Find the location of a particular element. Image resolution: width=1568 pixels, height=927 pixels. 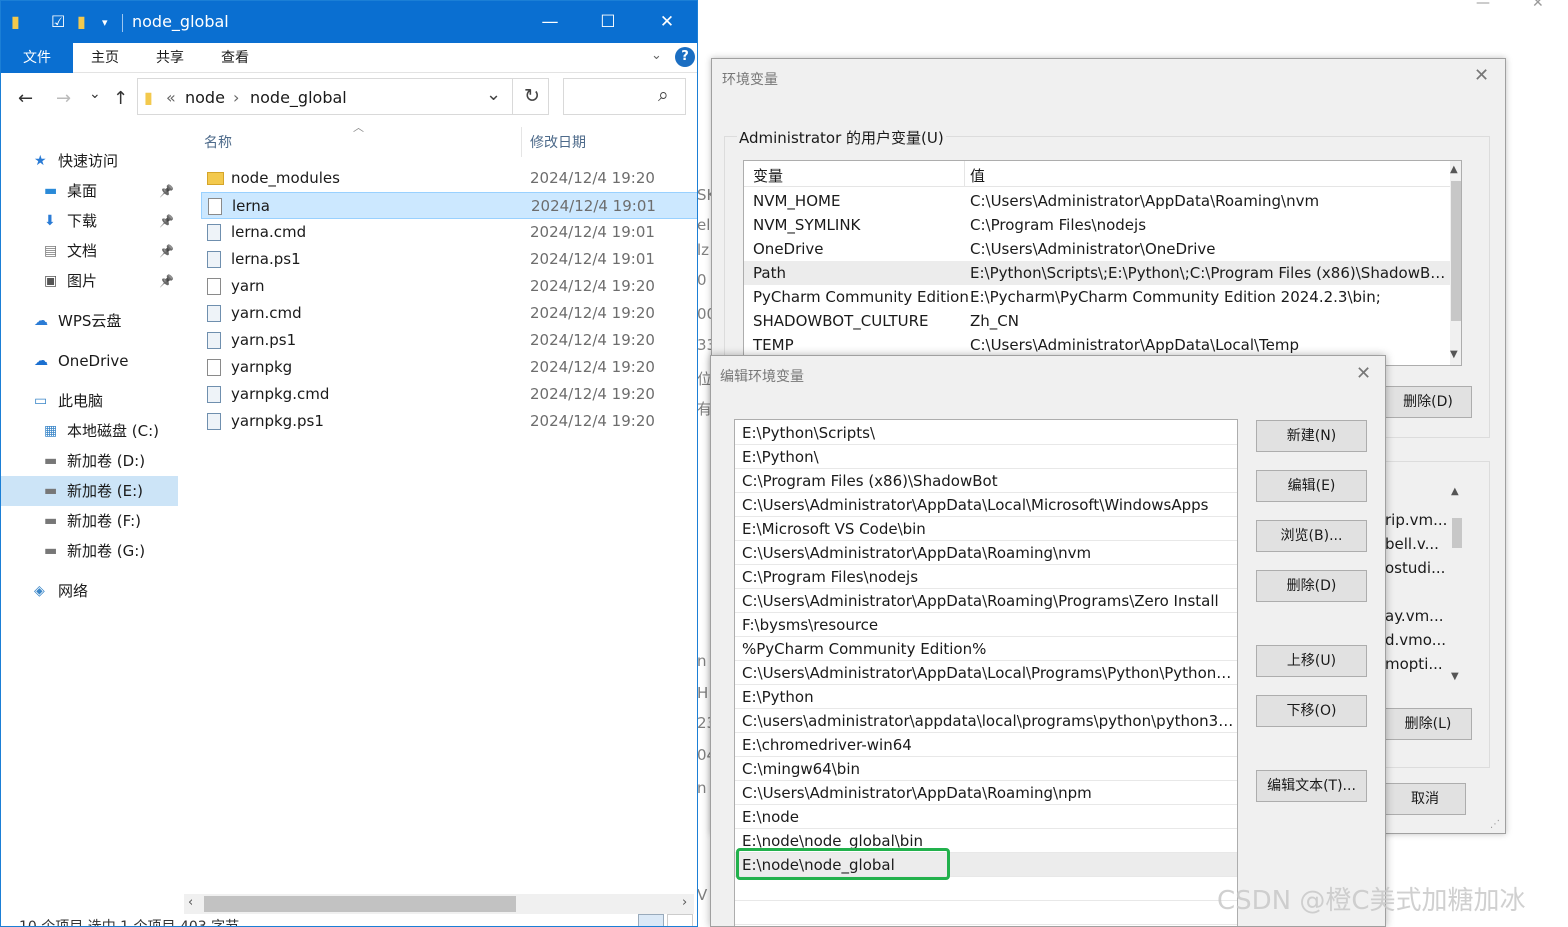

file-row: yarn.ps1 2024/12/4 19:20 is located at coordinates (449, 340).